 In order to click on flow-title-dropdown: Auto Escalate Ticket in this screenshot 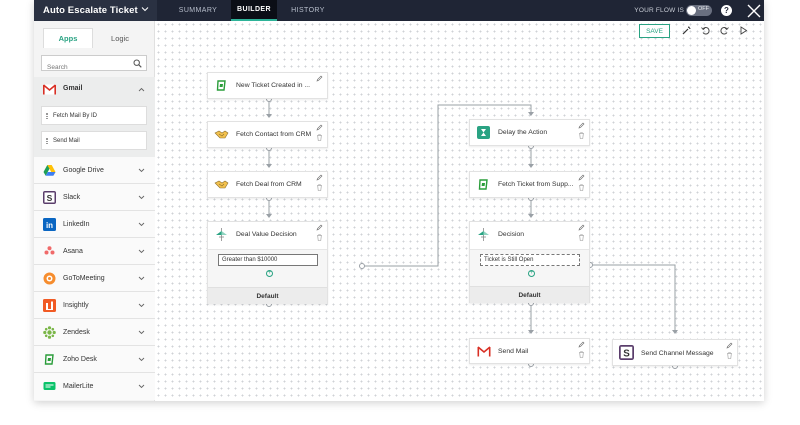, I will do `click(95, 10)`.